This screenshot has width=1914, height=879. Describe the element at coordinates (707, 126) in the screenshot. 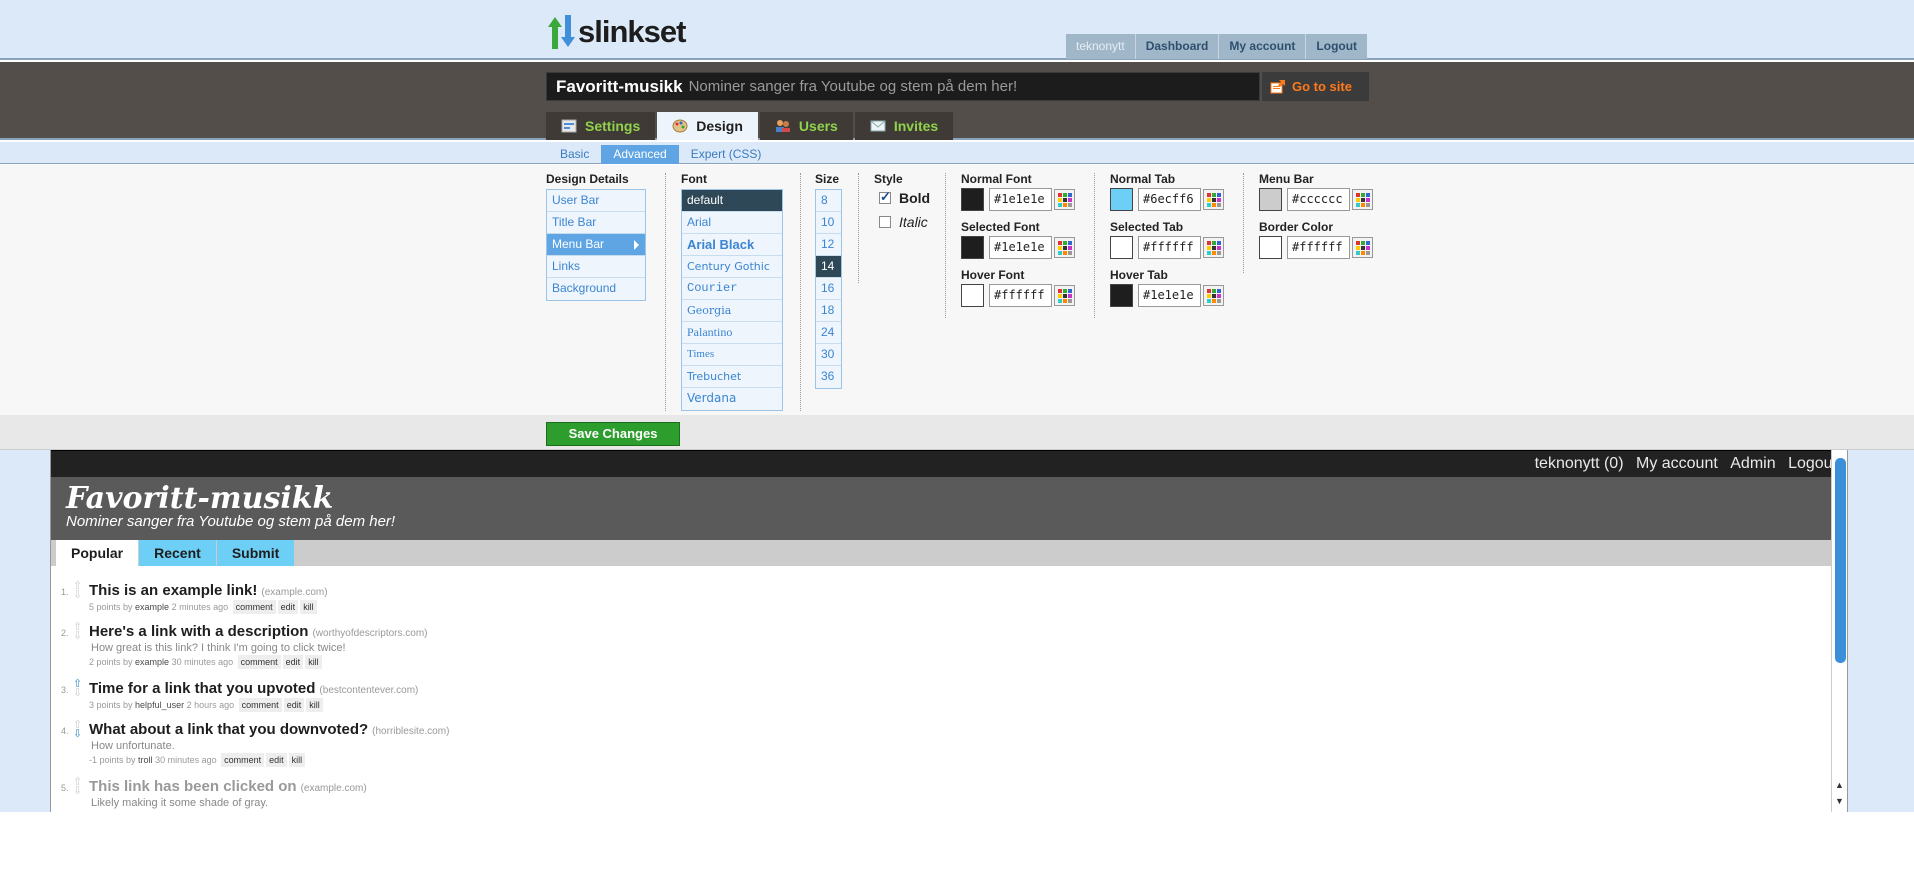

I see `tab-design: Design` at that location.